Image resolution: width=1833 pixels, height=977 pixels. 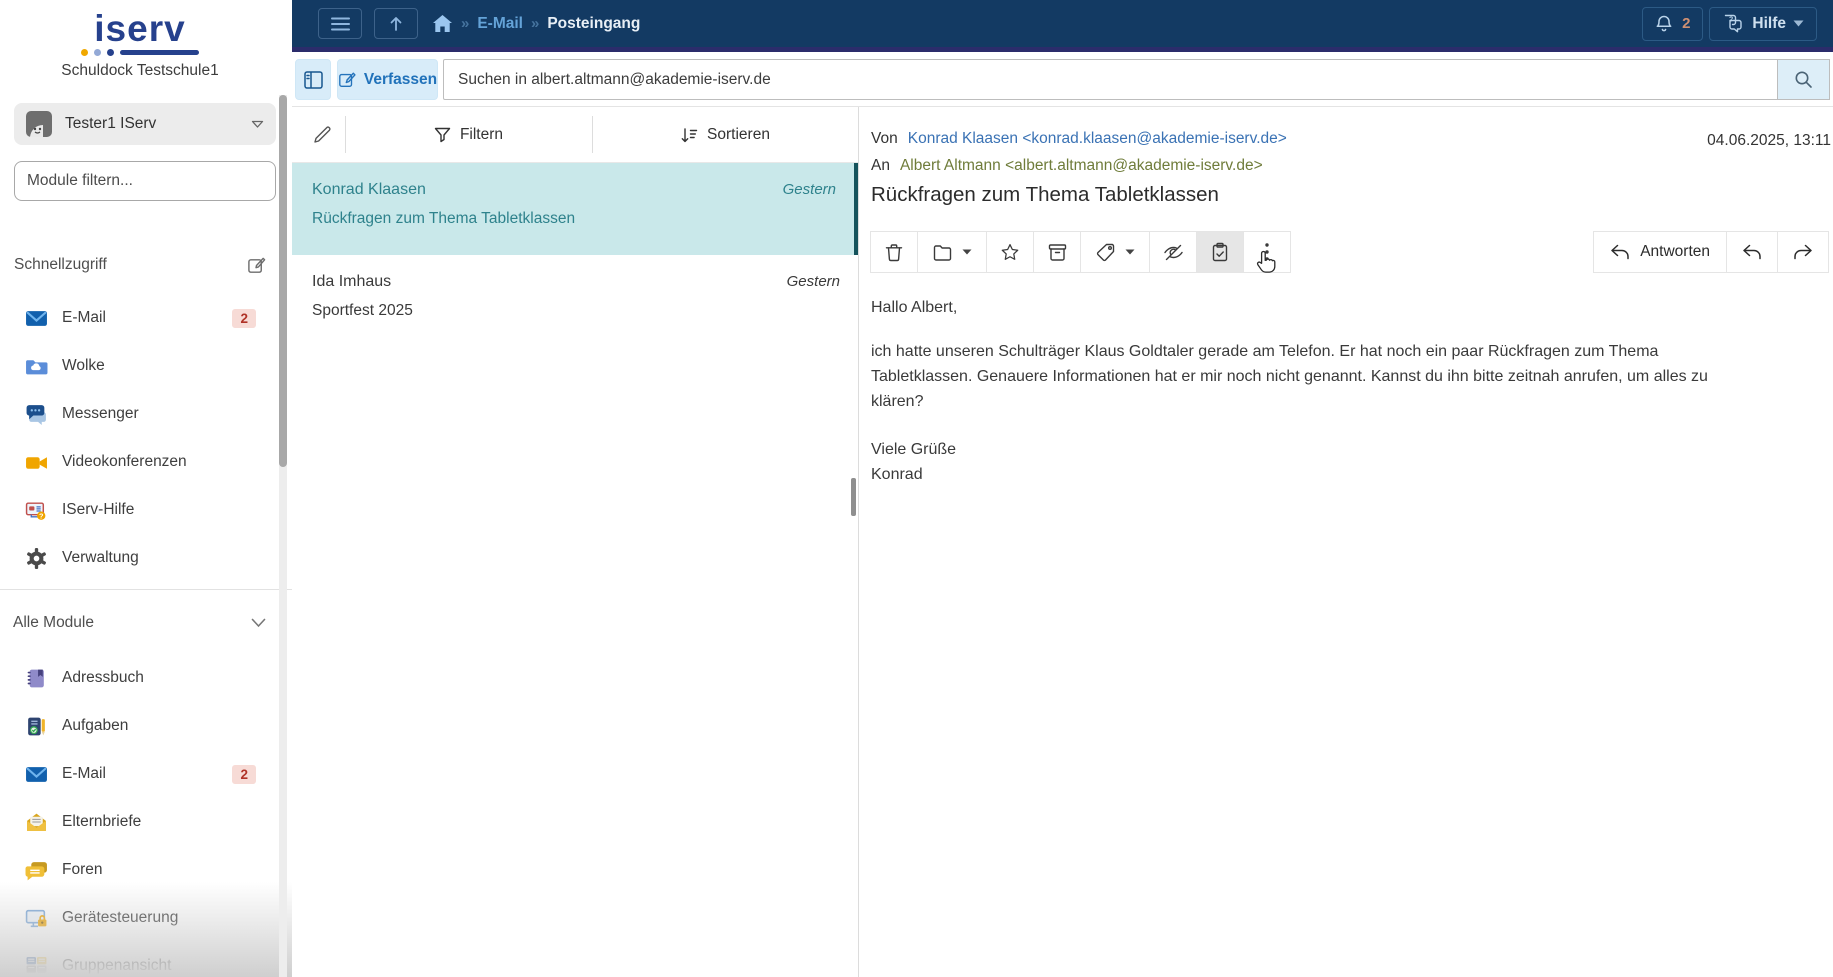 What do you see at coordinates (95, 725) in the screenshot?
I see `sidebar-item-label: Aufgaben` at bounding box center [95, 725].